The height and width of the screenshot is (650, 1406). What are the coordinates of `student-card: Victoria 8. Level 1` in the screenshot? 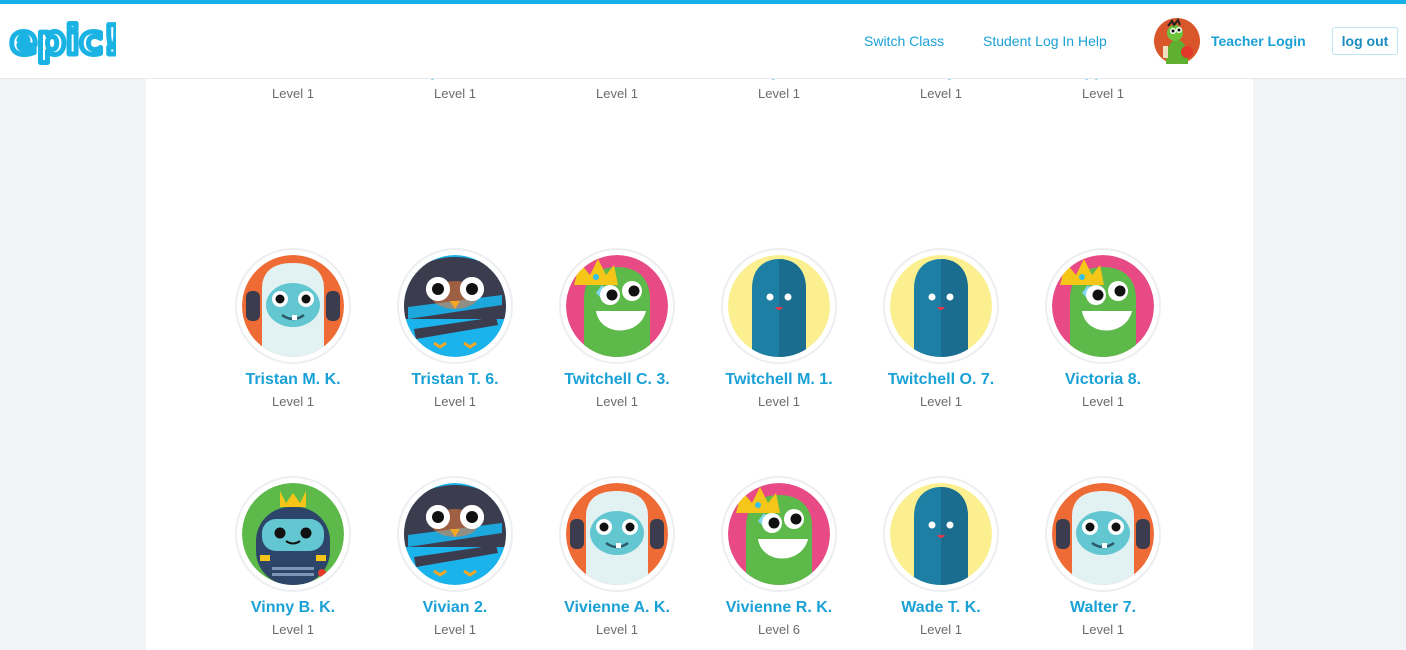 It's located at (1103, 343).